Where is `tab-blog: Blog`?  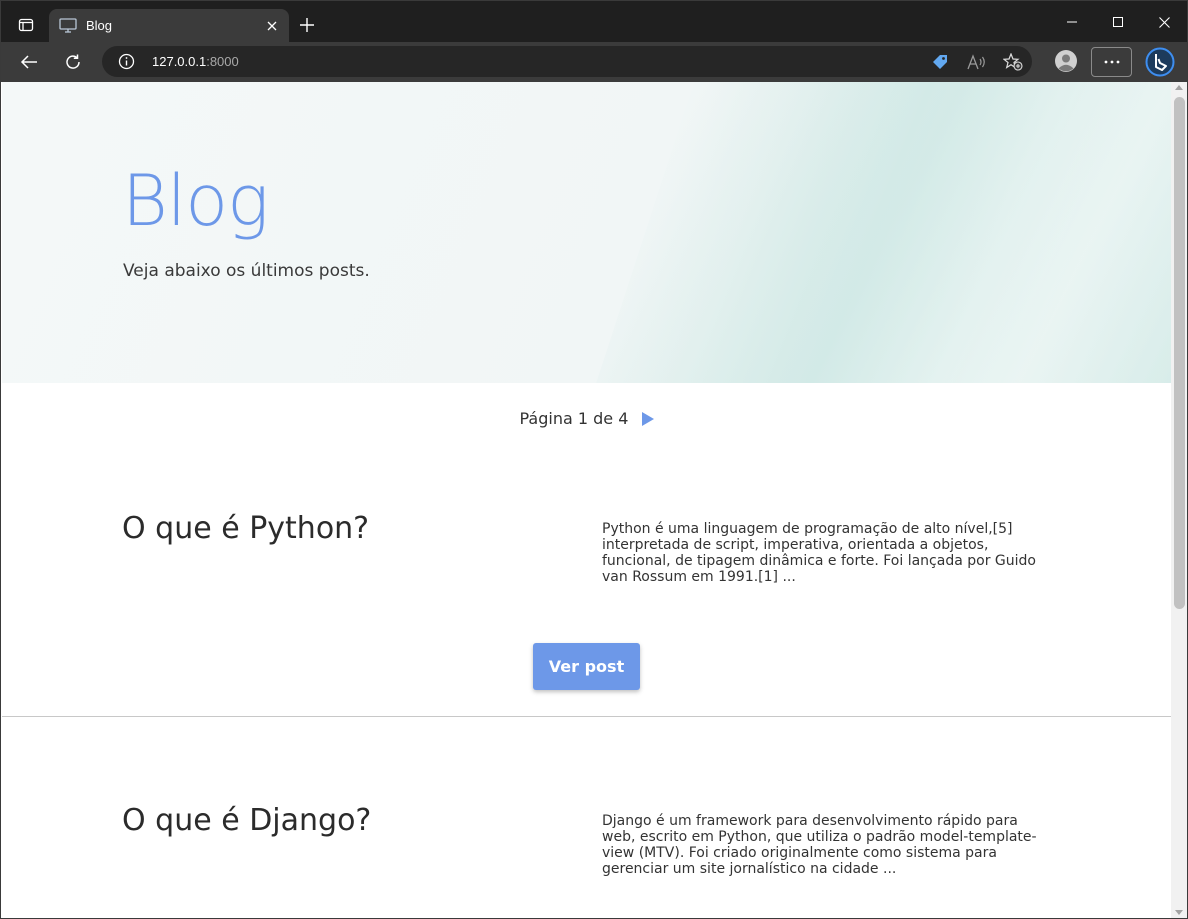 tab-blog: Blog is located at coordinates (169, 25).